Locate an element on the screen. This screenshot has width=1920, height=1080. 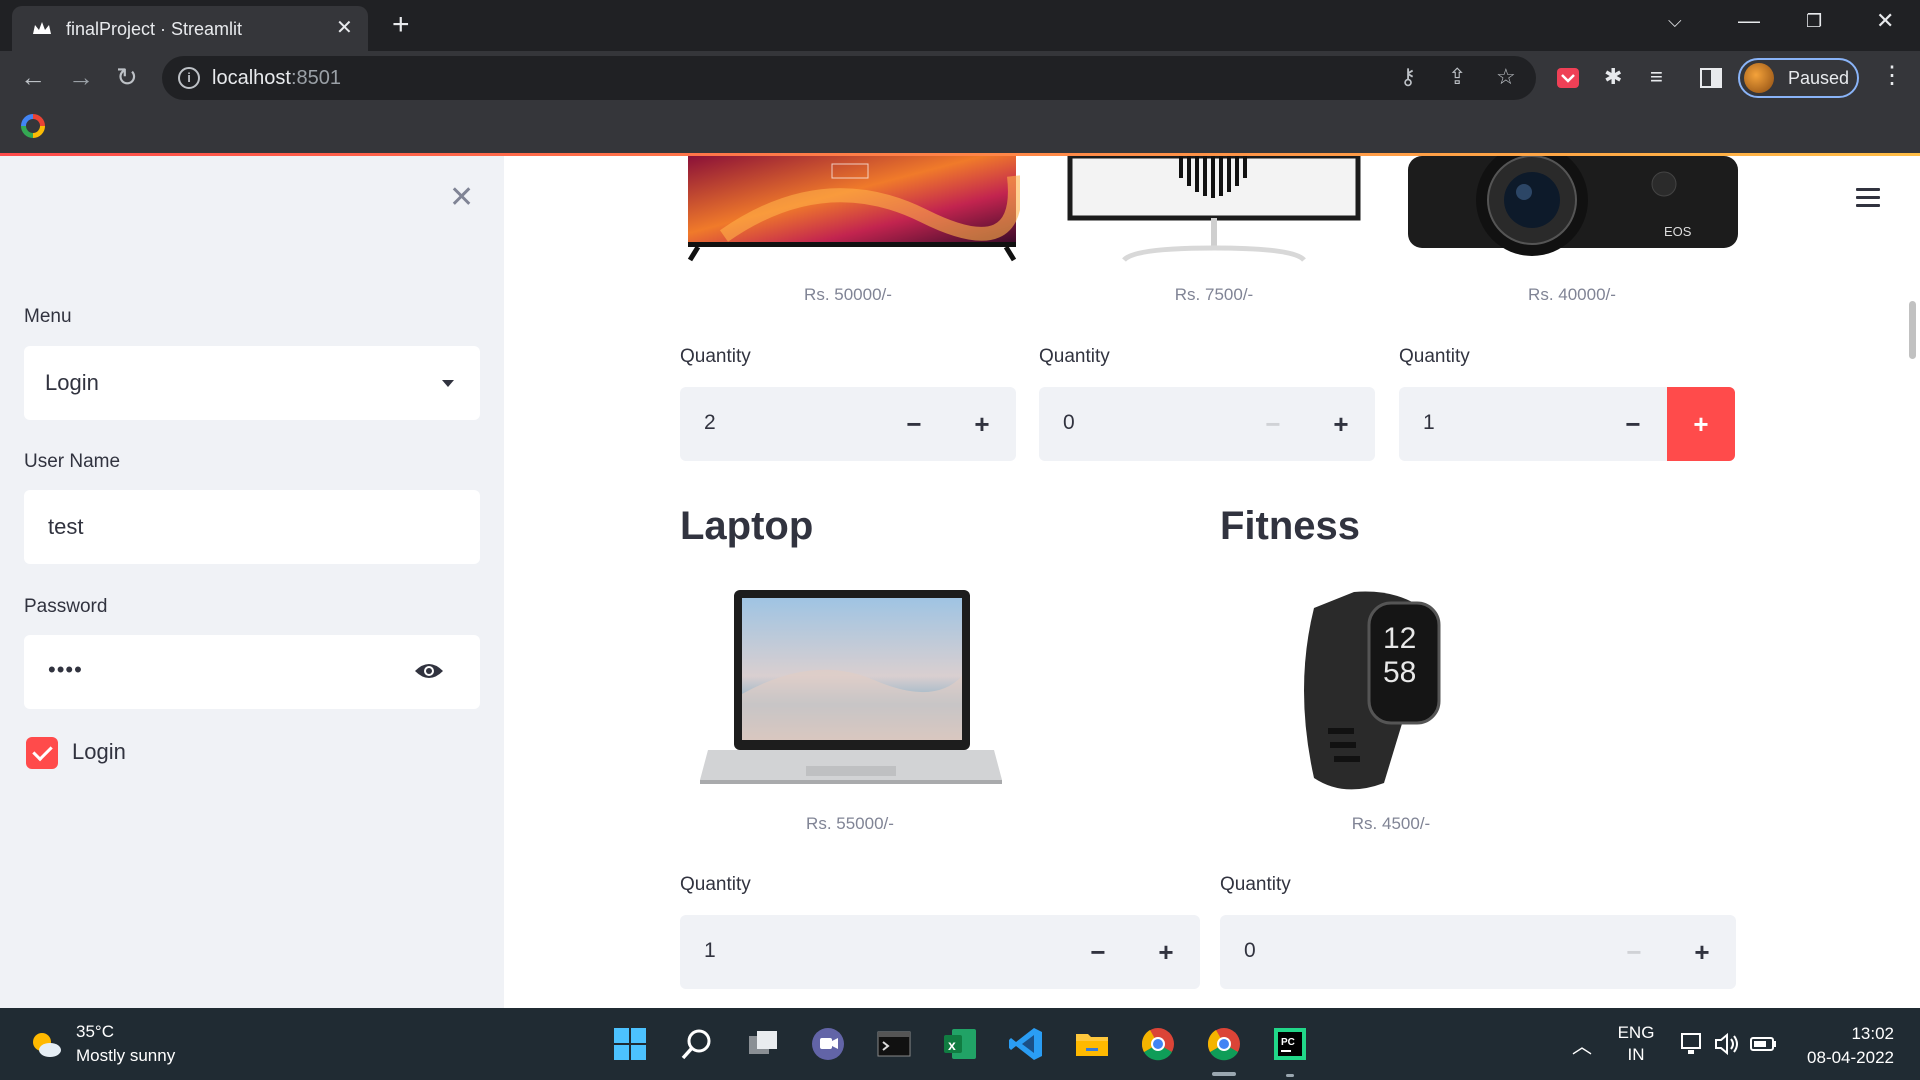
tv-decrement-button: − is located at coordinates (914, 424).